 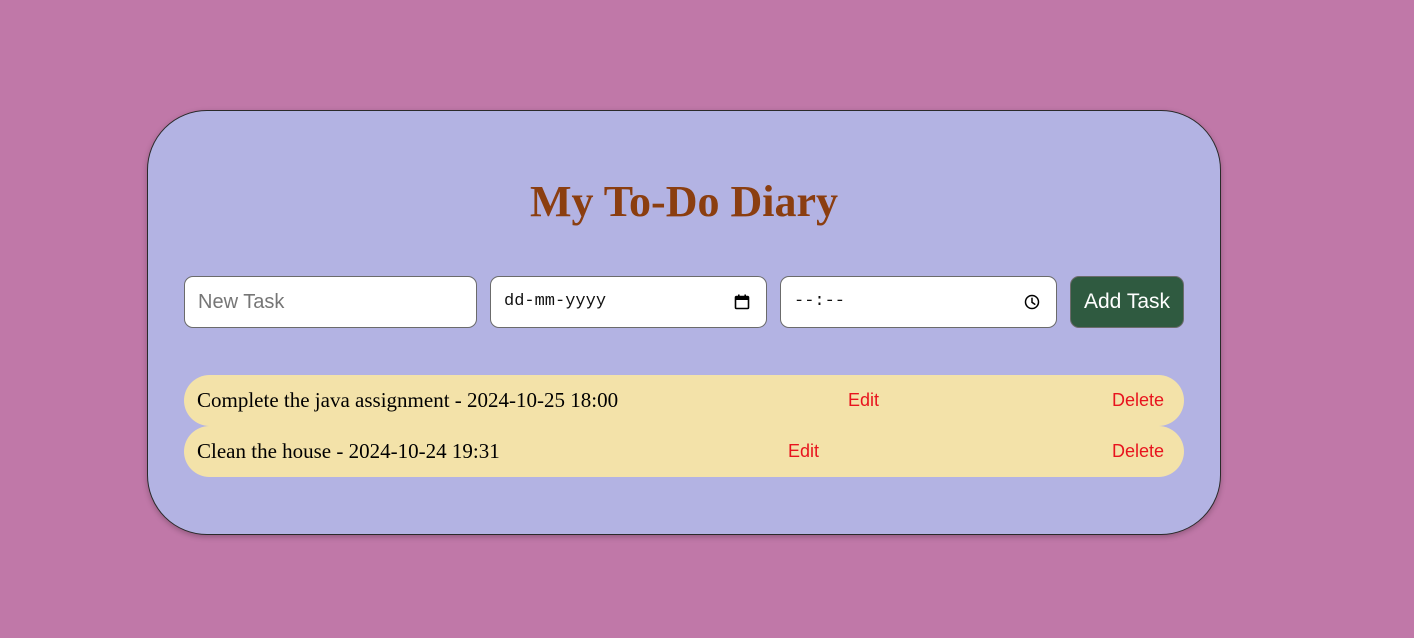 What do you see at coordinates (628, 302) in the screenshot?
I see `date-field: dd-mm-yyyy` at bounding box center [628, 302].